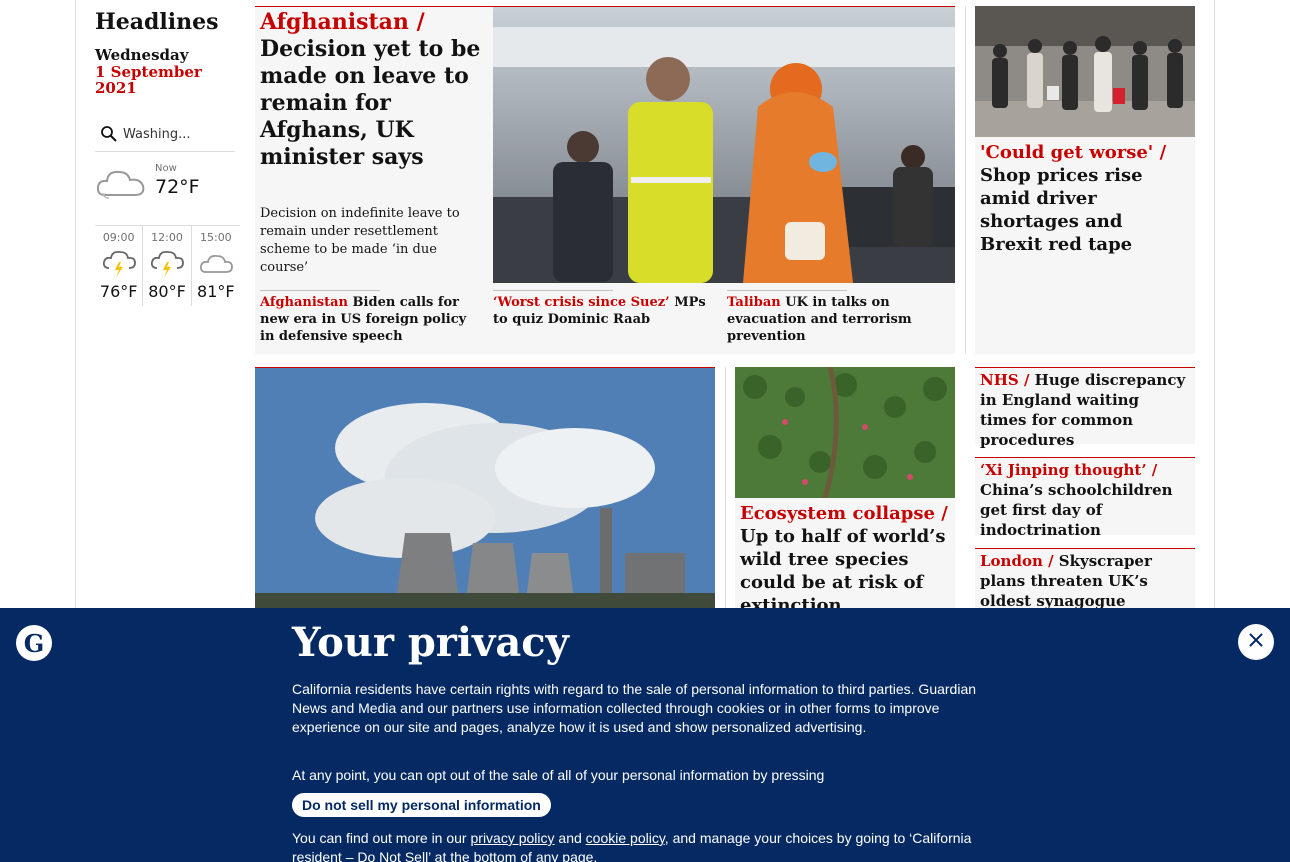 Image resolution: width=1290 pixels, height=862 pixels. Describe the element at coordinates (625, 838) in the screenshot. I see `cookie-policy-link: cookie policy` at that location.